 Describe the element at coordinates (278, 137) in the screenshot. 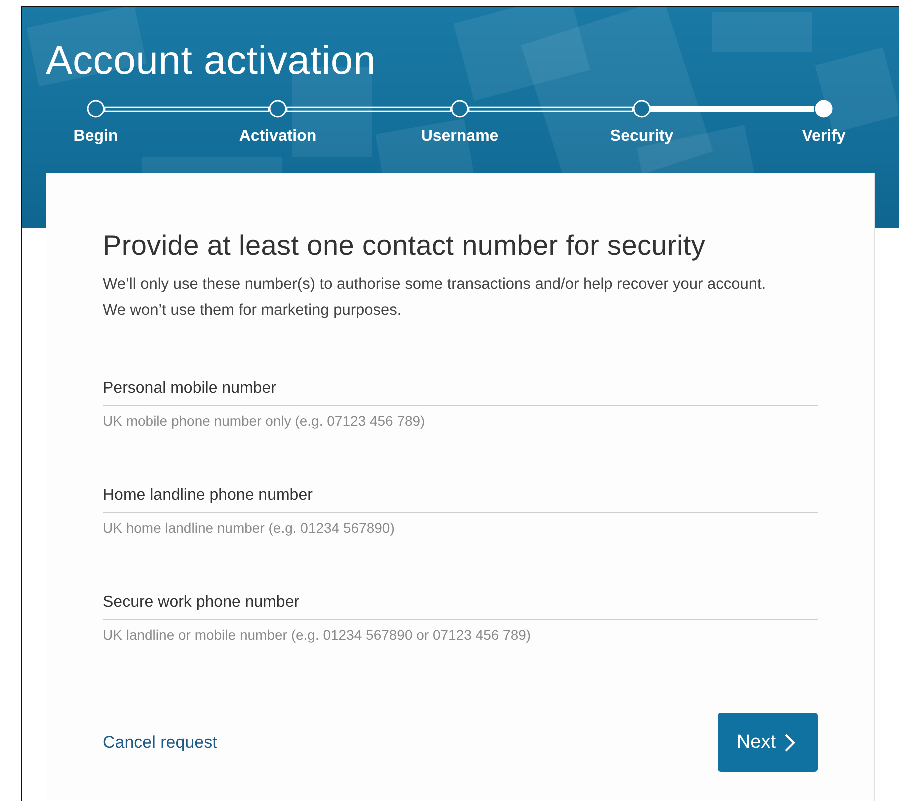

I see `step-label: Activation` at that location.